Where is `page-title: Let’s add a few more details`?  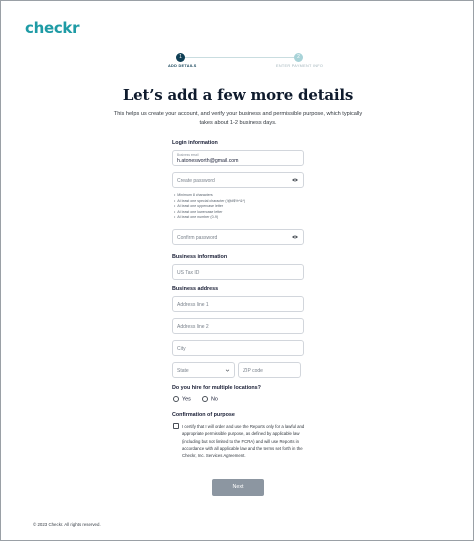 page-title: Let’s add a few more details is located at coordinates (238, 95).